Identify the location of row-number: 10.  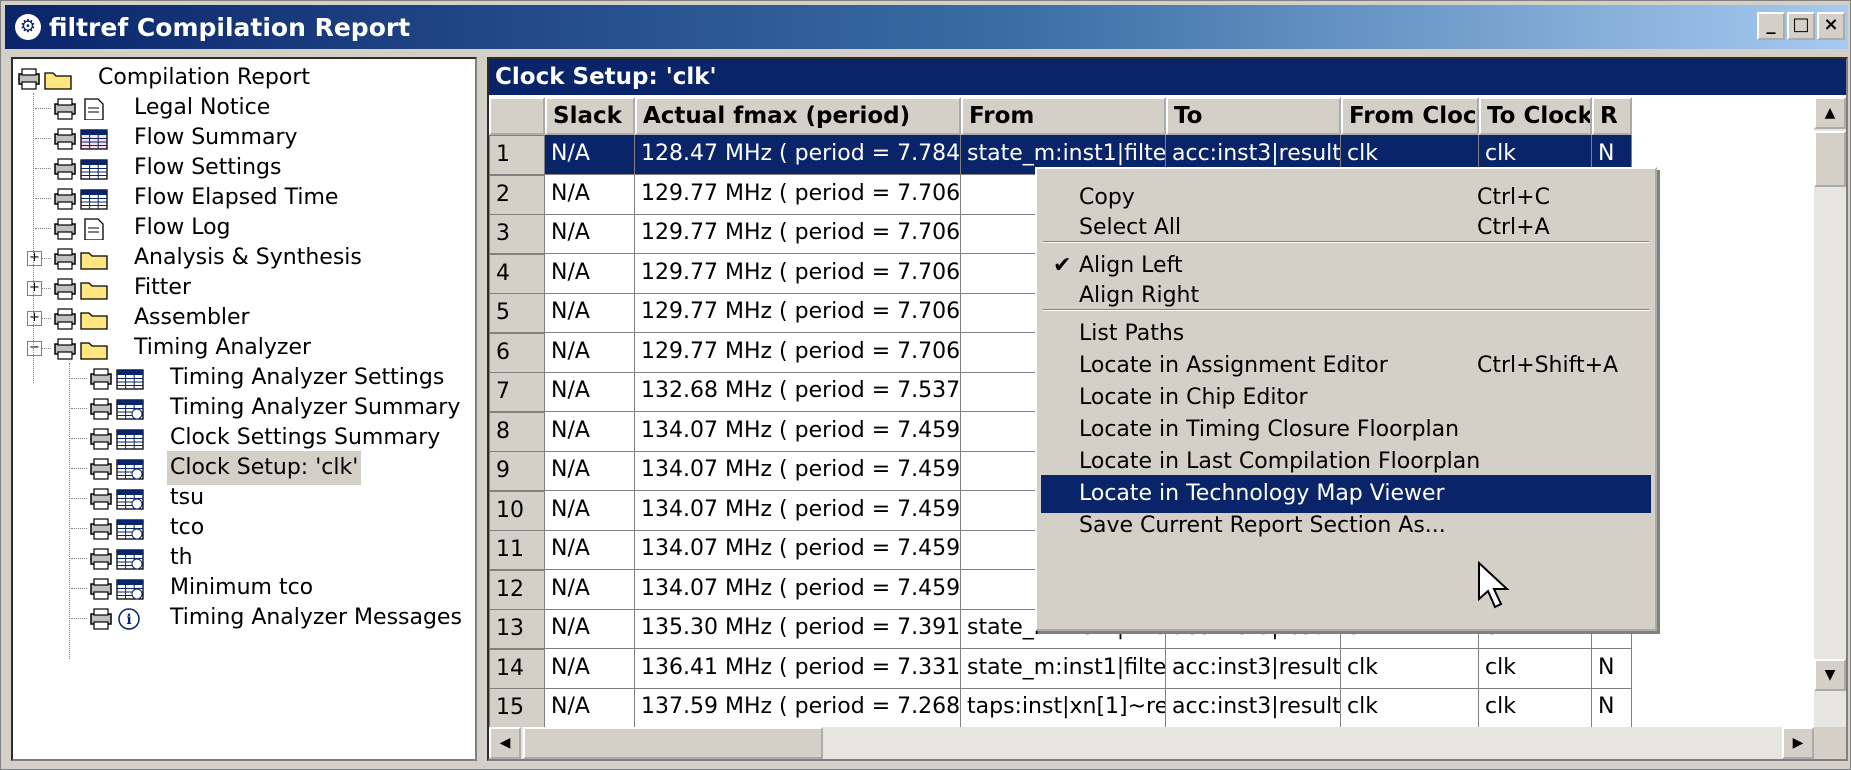
(517, 510).